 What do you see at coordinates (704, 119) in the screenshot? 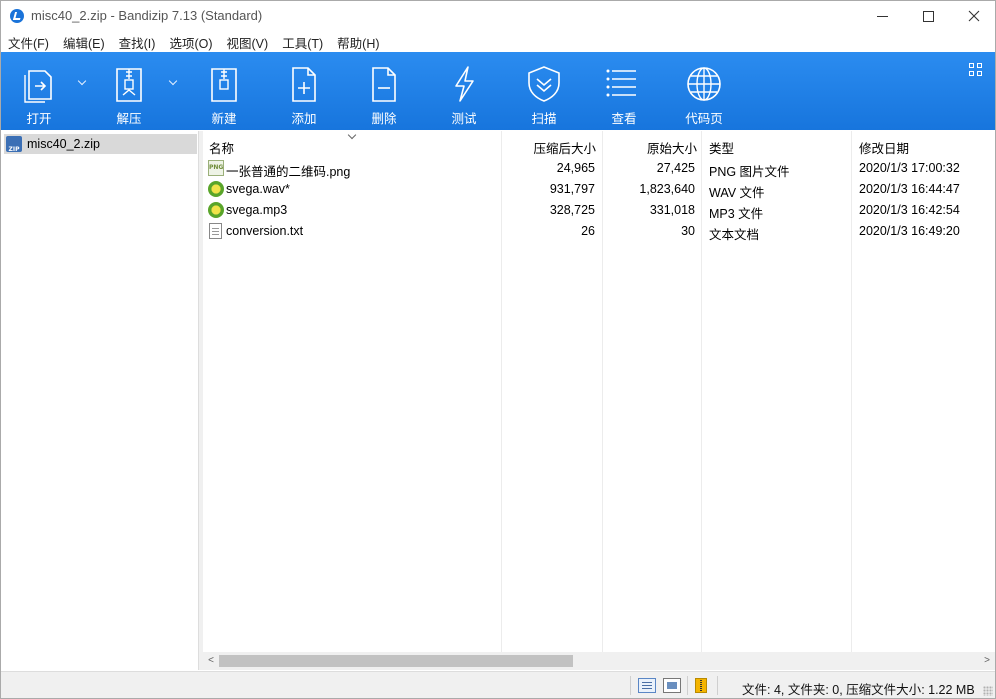
I see `codepage-label: 代码页` at bounding box center [704, 119].